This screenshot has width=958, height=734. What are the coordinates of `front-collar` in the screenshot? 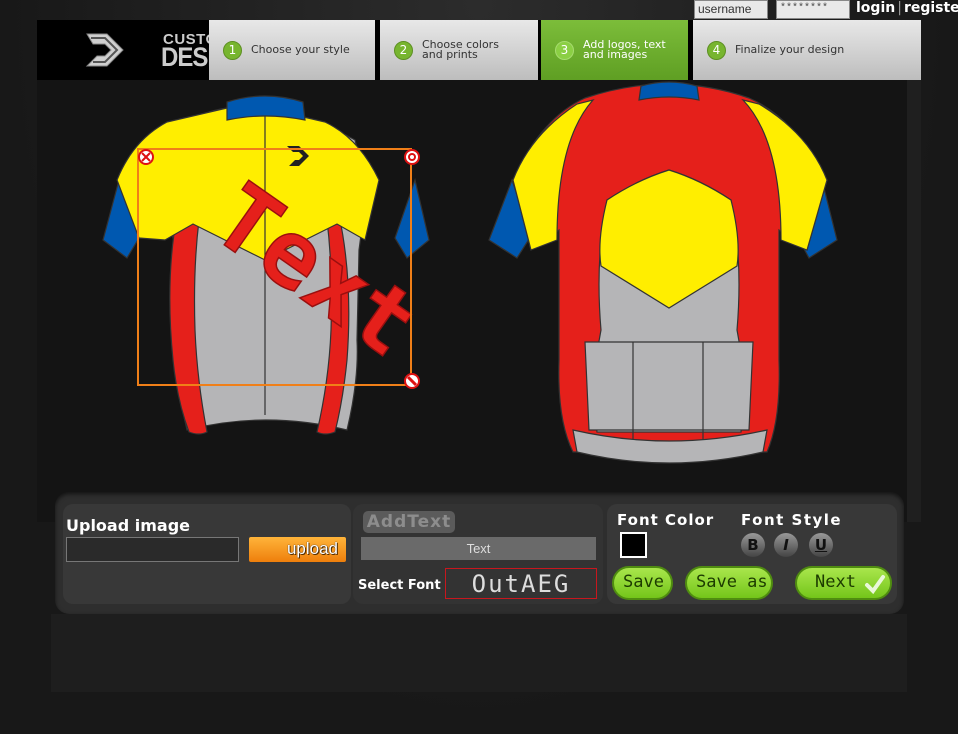 It's located at (266, 108).